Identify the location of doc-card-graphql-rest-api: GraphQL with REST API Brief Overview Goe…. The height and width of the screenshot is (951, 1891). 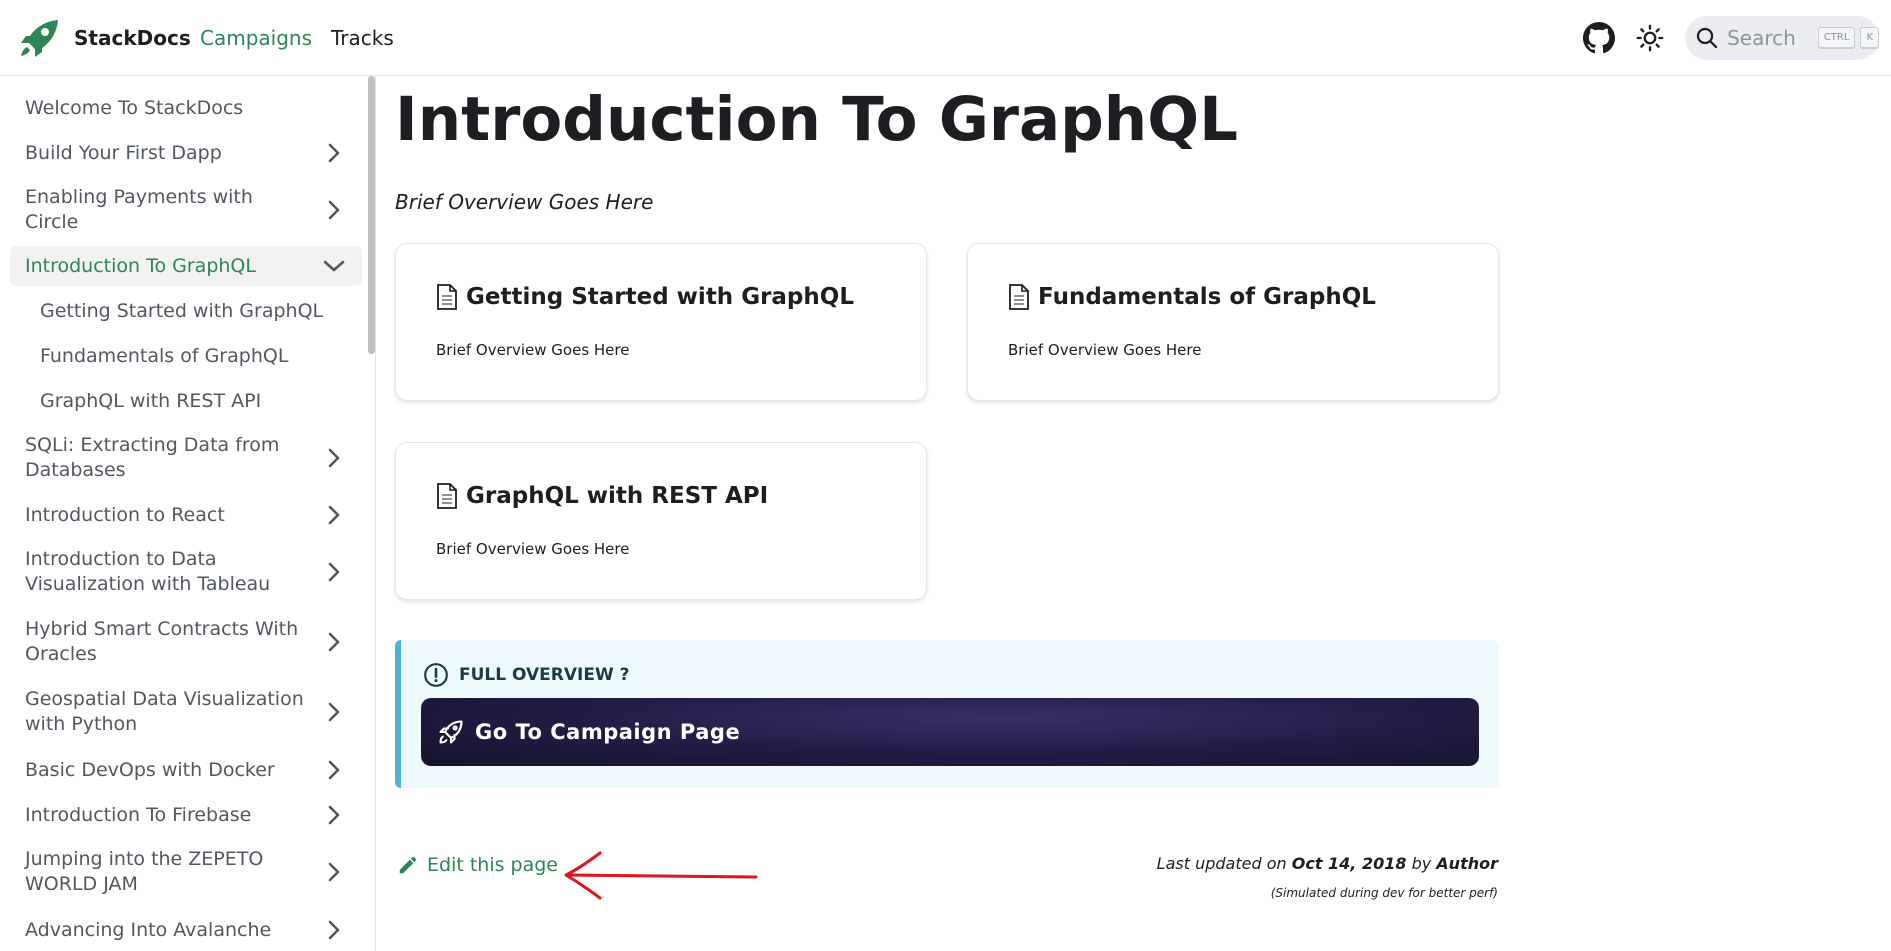
(661, 521).